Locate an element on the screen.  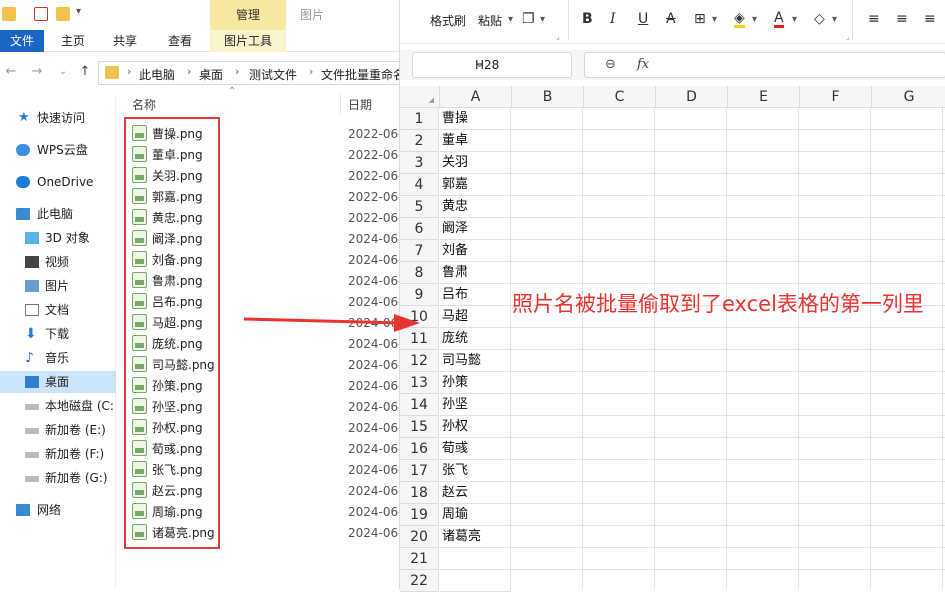
cell-a: 司马懿 is located at coordinates (475, 361).